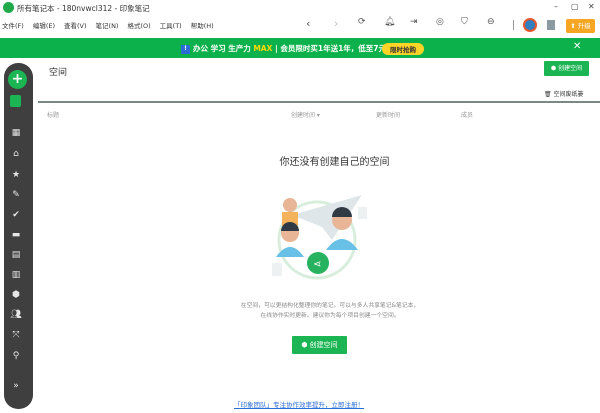 Image resolution: width=600 pixels, height=413 pixels. Describe the element at coordinates (13, 26) in the screenshot. I see `menu-file: 文件(F)` at that location.